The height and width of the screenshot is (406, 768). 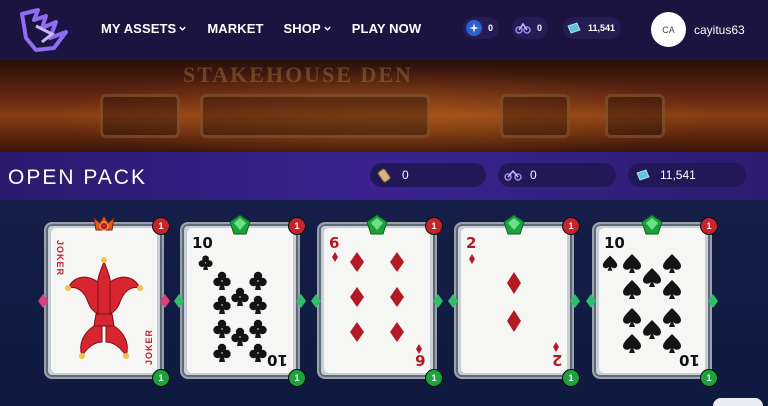 What do you see at coordinates (540, 28) in the screenshot?
I see `currency-bike-value: 0` at bounding box center [540, 28].